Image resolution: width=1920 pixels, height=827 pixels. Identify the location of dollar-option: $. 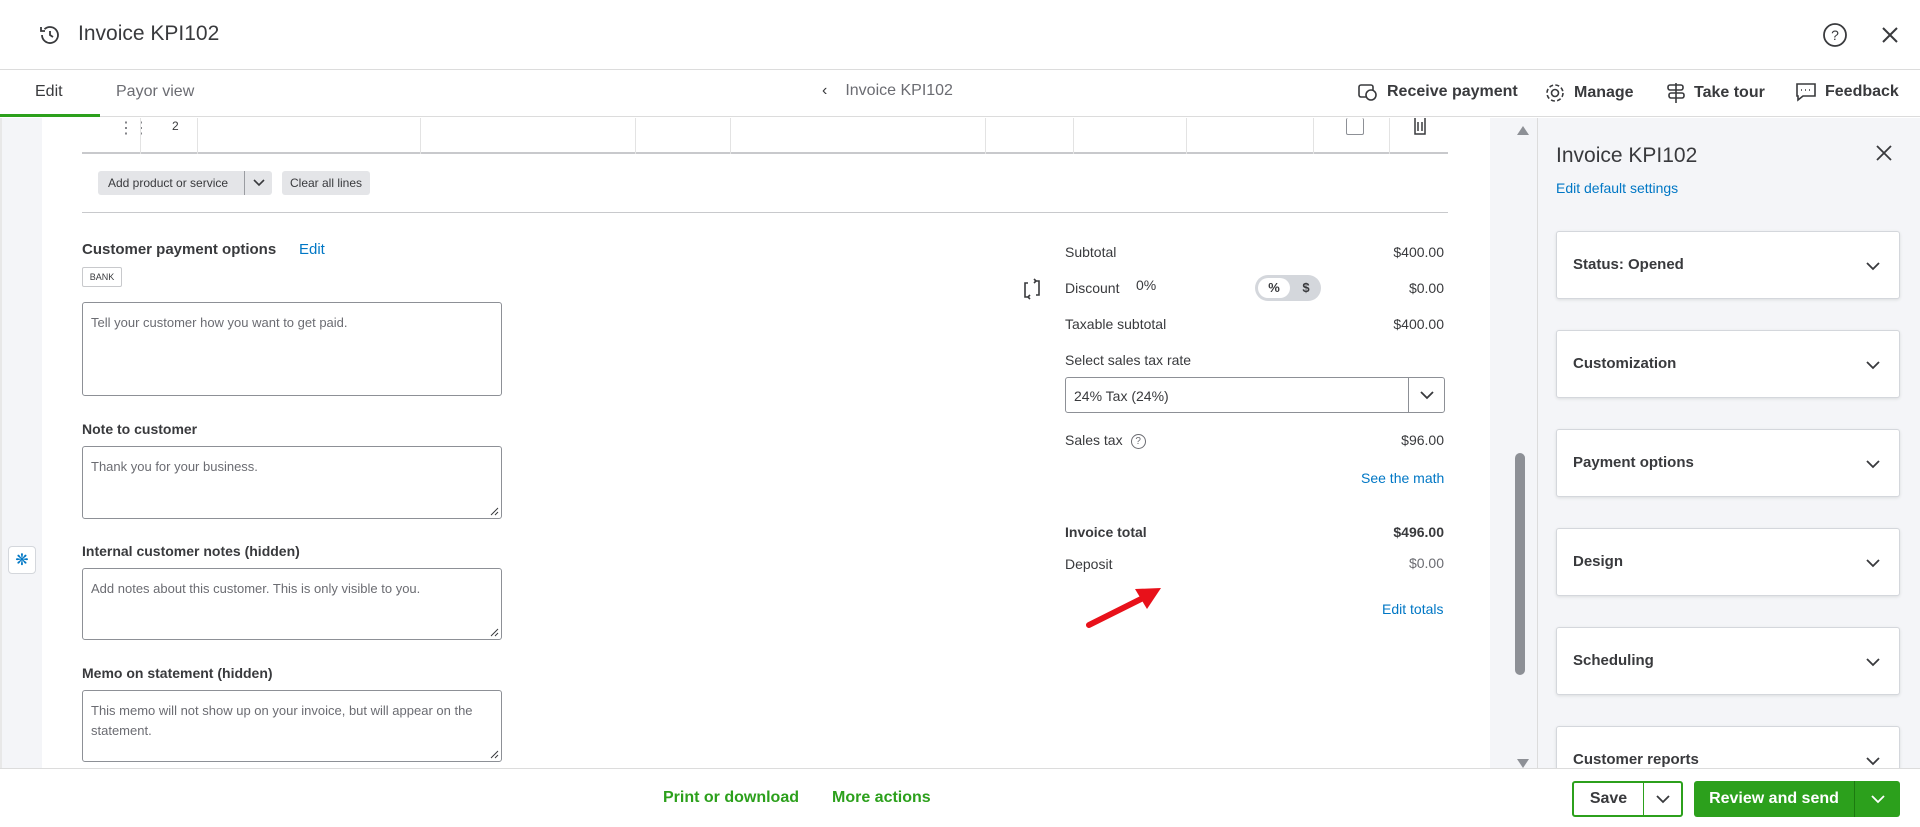
(1306, 288).